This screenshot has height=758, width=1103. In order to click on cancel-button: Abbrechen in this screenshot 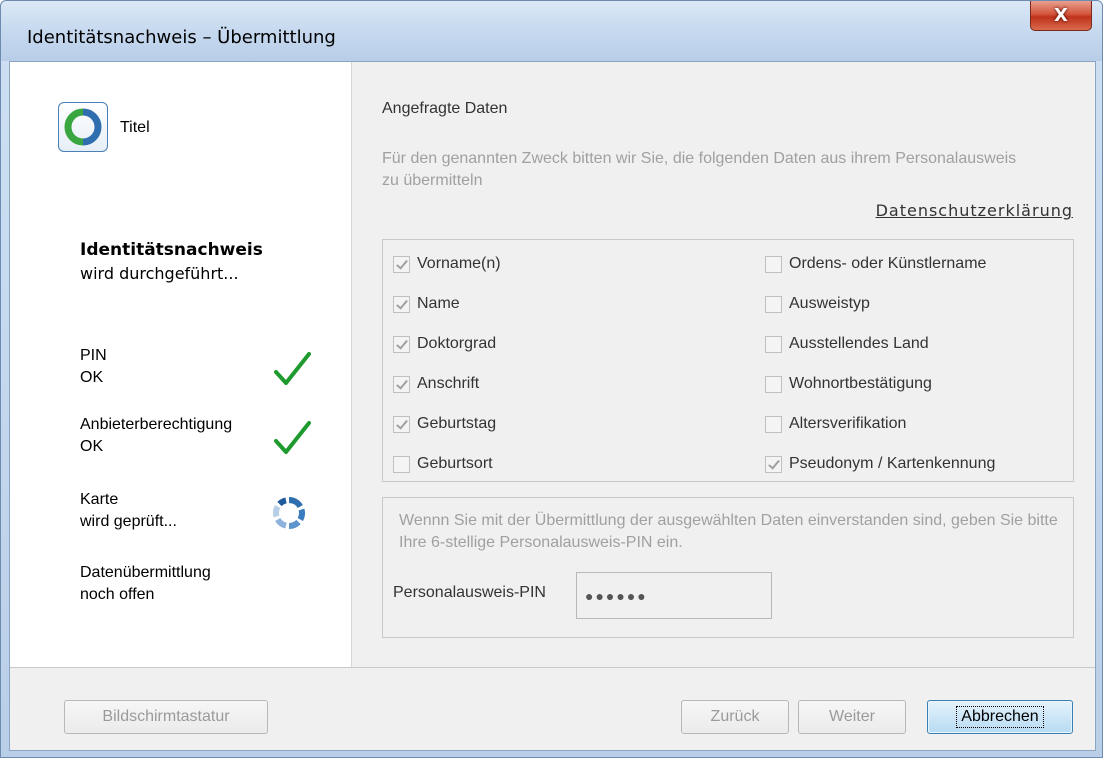, I will do `click(1000, 717)`.